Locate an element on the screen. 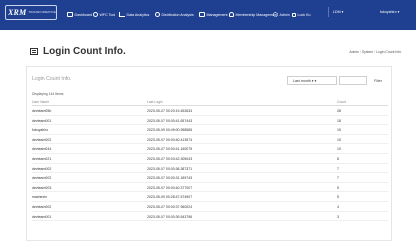  cell-count: 4 is located at coordinates (338, 206).